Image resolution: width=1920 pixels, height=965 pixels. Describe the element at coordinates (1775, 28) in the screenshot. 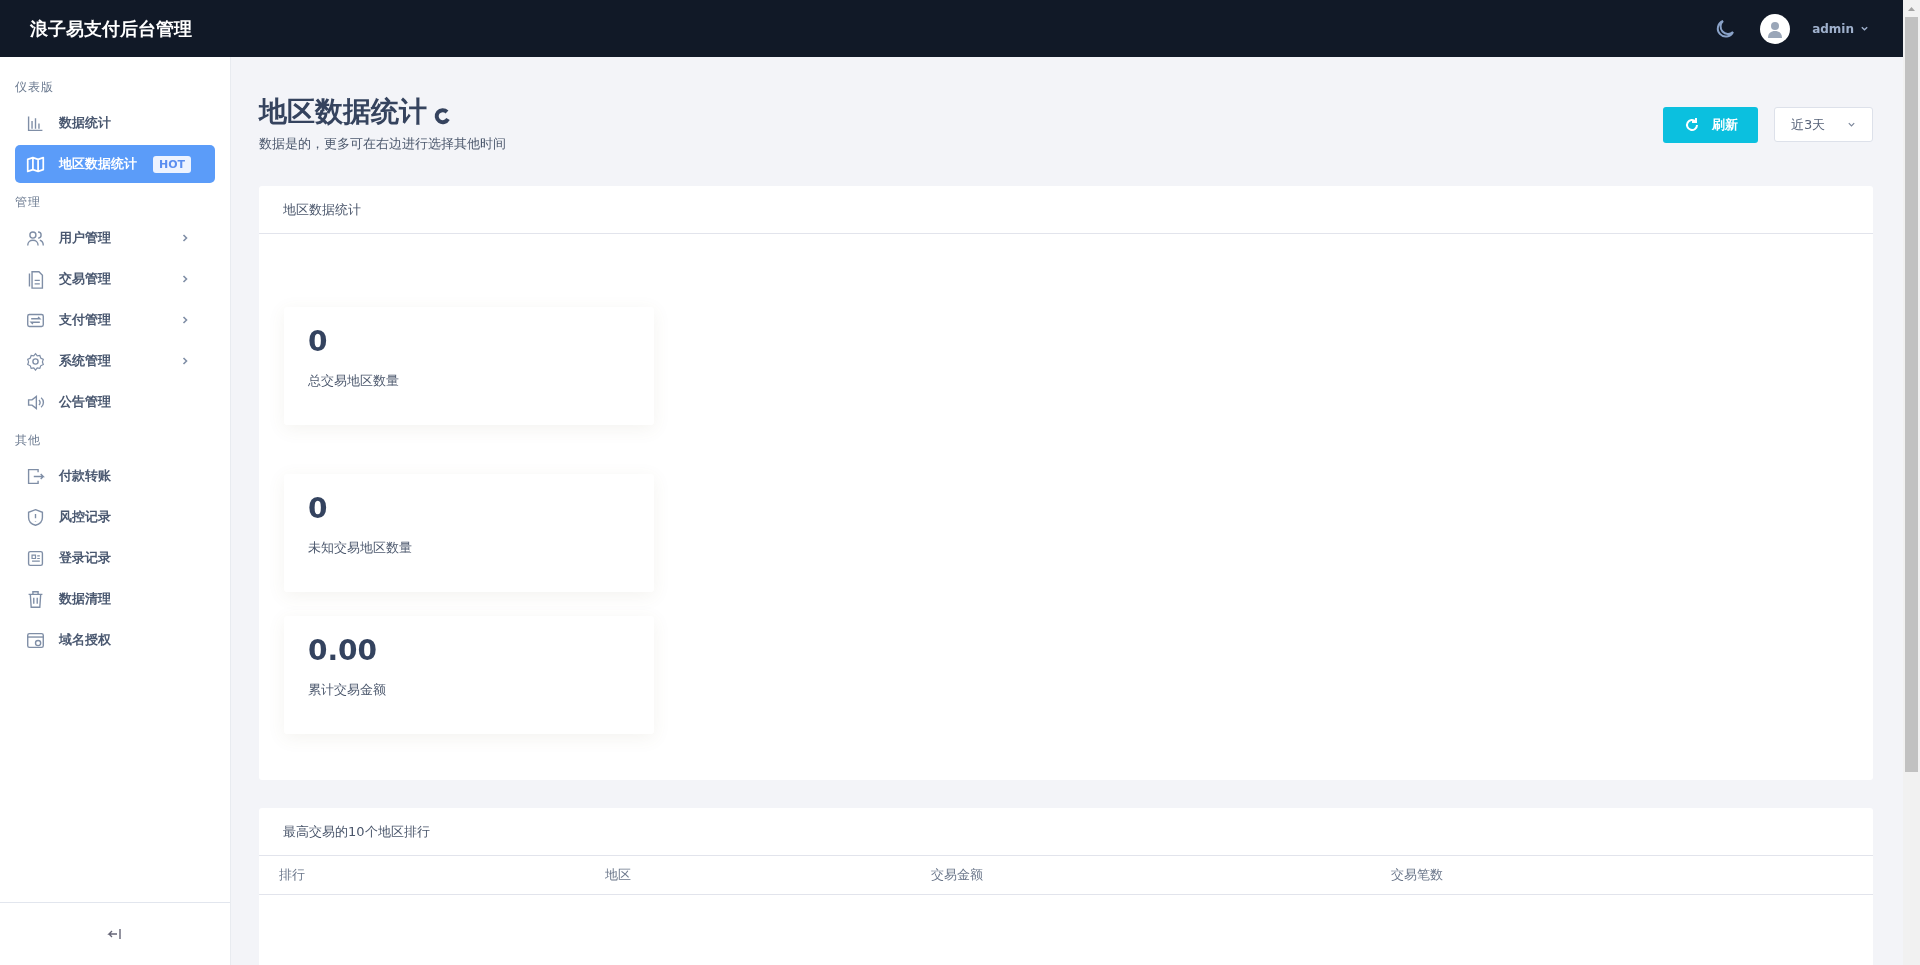

I see `user-avatar` at that location.